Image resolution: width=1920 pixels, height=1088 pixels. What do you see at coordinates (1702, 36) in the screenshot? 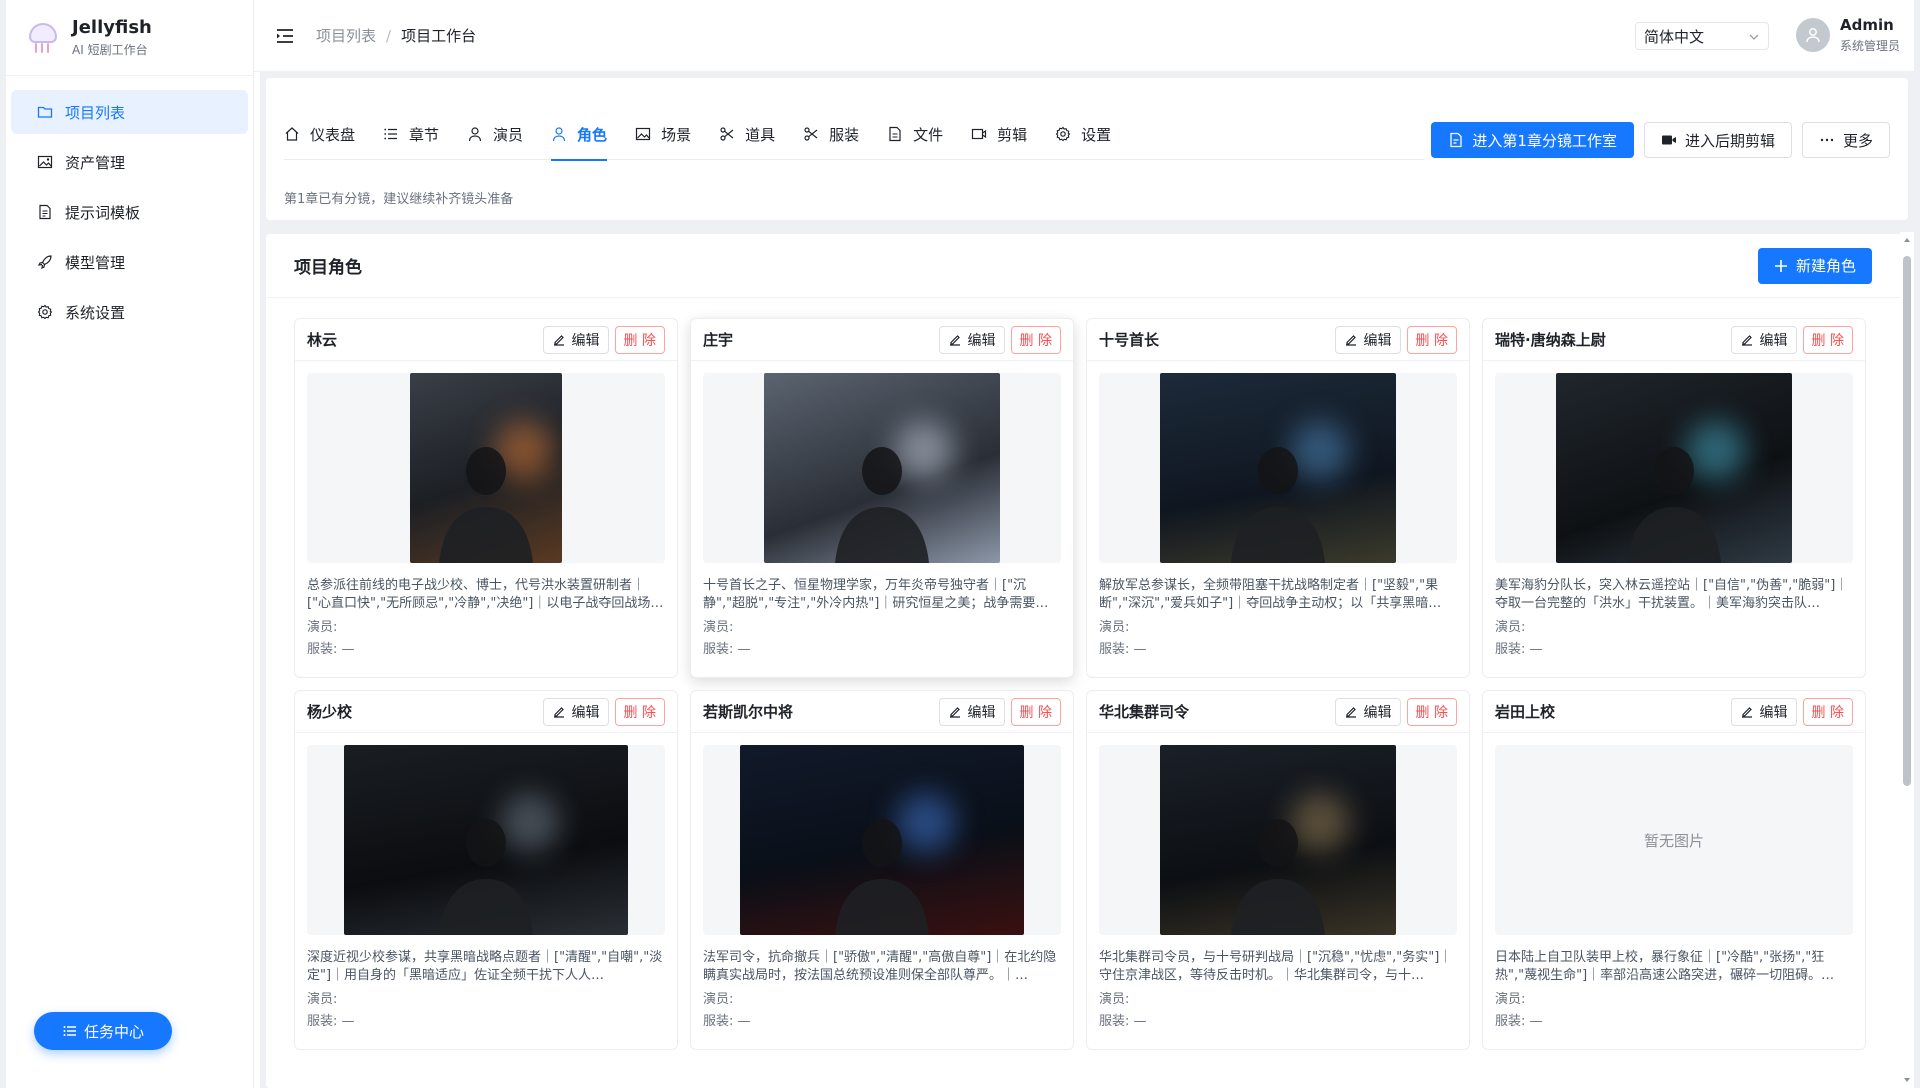
I see `language-select: 简体中文` at bounding box center [1702, 36].